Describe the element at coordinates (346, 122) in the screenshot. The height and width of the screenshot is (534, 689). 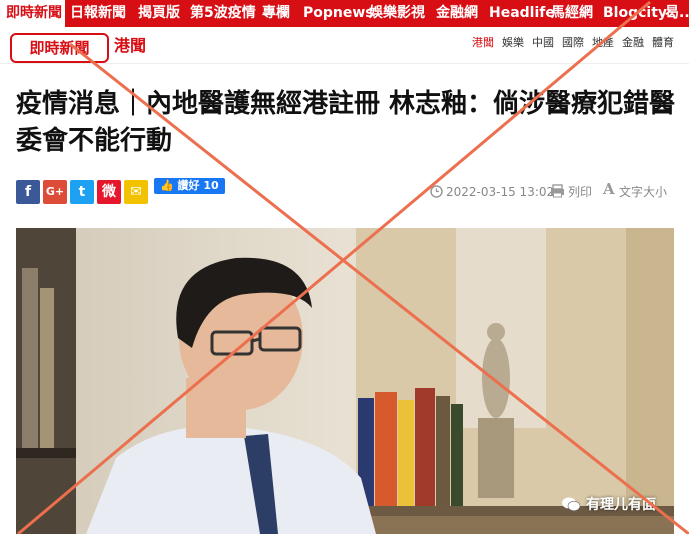
I see `article-headline: 疫情消息｜內地醫護無經港註冊 林志釉：倘涉醫療犯錯醫委會不能行動` at that location.